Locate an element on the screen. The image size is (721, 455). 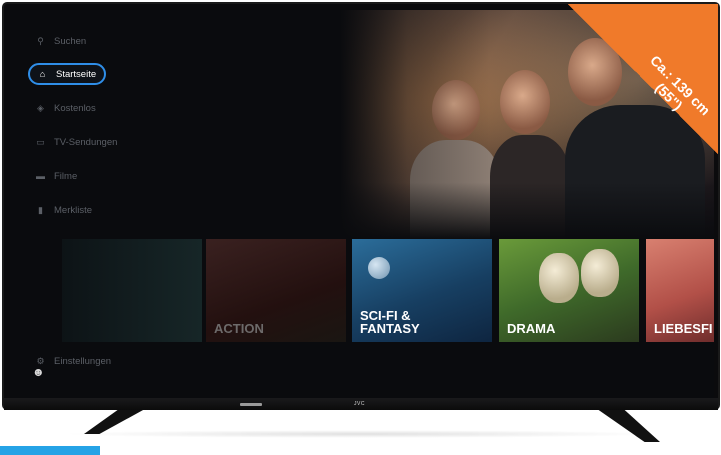
genre-tile-drama: DRAMA is located at coordinates (569, 290).